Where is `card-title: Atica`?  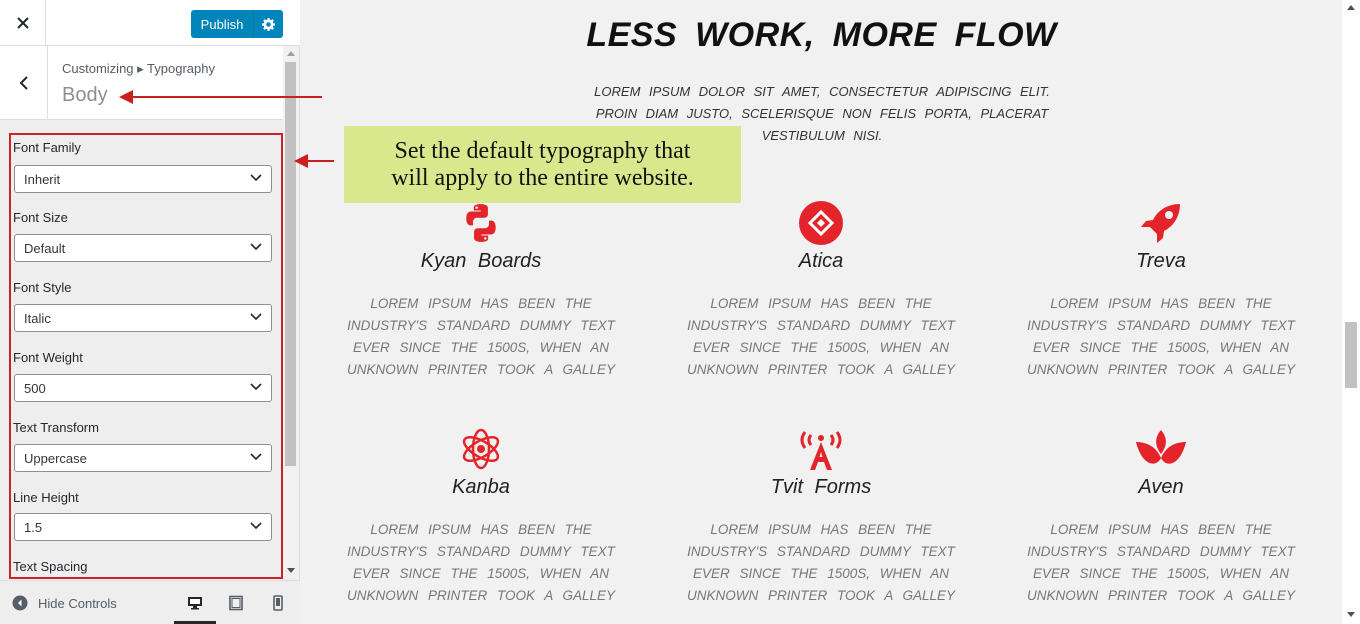
card-title: Atica is located at coordinates (821, 261).